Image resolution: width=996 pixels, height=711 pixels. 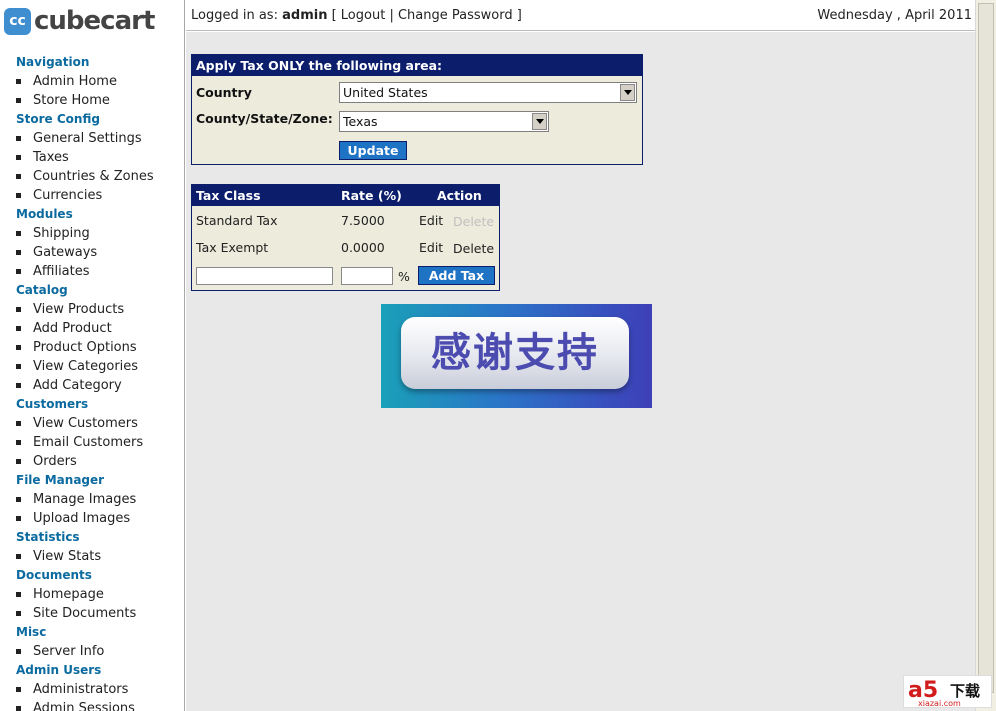 I want to click on sidebar-item: Gateways, so click(x=100, y=252).